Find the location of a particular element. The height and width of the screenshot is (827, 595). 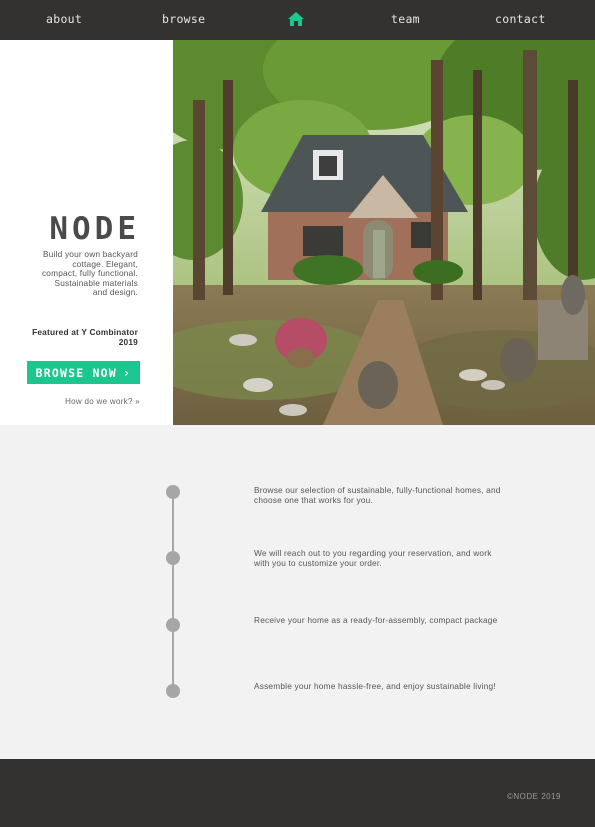

featured-note: Featured at Y Combinator 2019 is located at coordinates (85, 337).